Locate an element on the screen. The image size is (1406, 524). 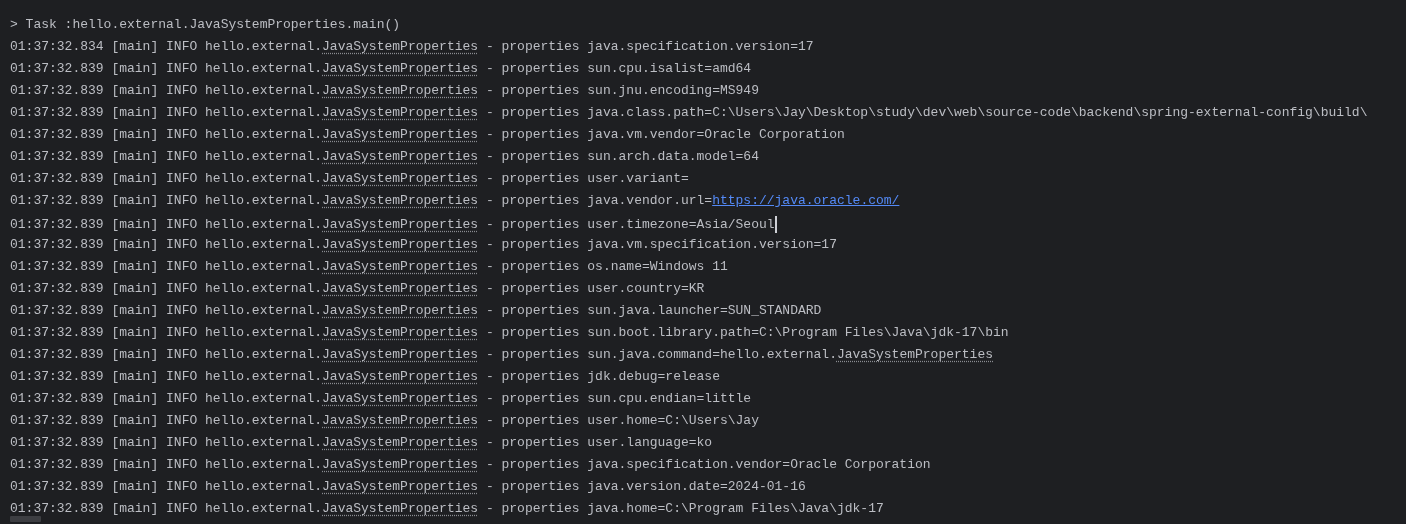
log-line: 01:37:32.839 [main] INFO hello.external.JavaSystemProperties - properties sun.cpu.isalist=amd64 is located at coordinates (381, 69).